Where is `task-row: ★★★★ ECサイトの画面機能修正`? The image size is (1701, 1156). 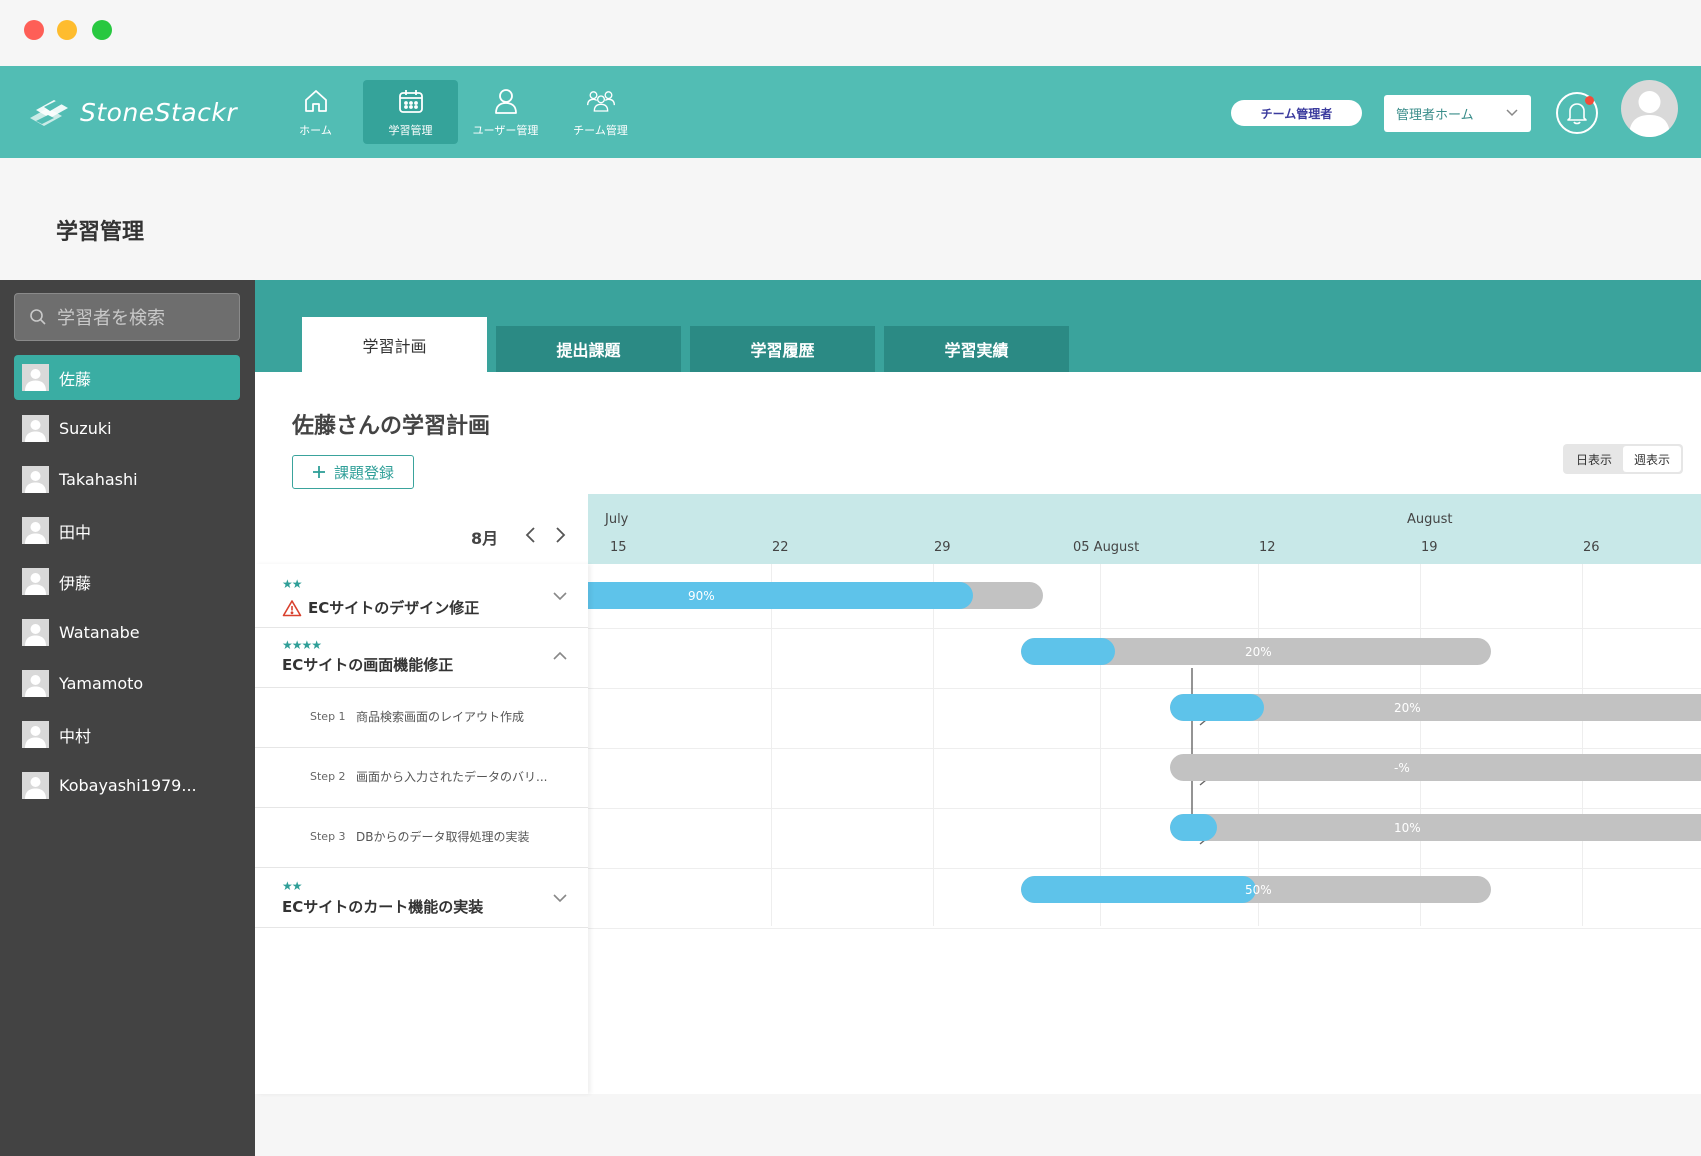
task-row: ★★★★ ECサイトの画面機能修正 is located at coordinates (421, 658).